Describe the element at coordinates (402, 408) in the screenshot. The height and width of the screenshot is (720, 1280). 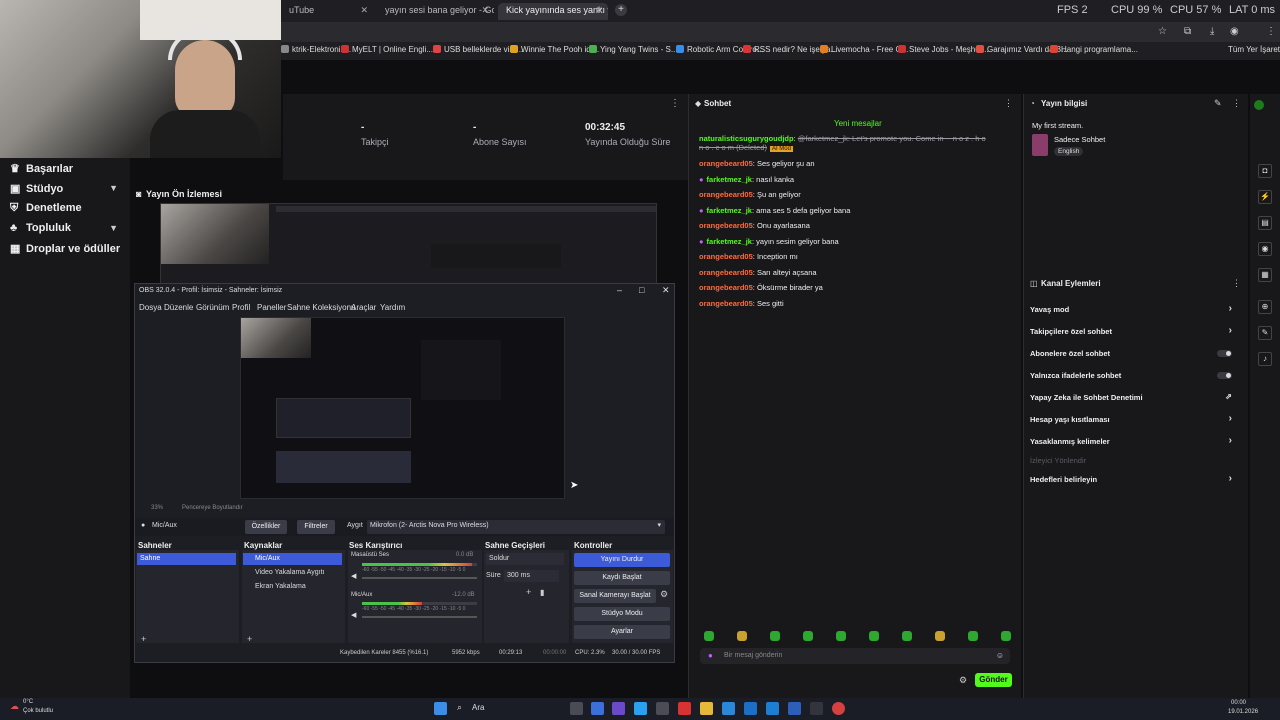
I see `obs-canvas` at that location.